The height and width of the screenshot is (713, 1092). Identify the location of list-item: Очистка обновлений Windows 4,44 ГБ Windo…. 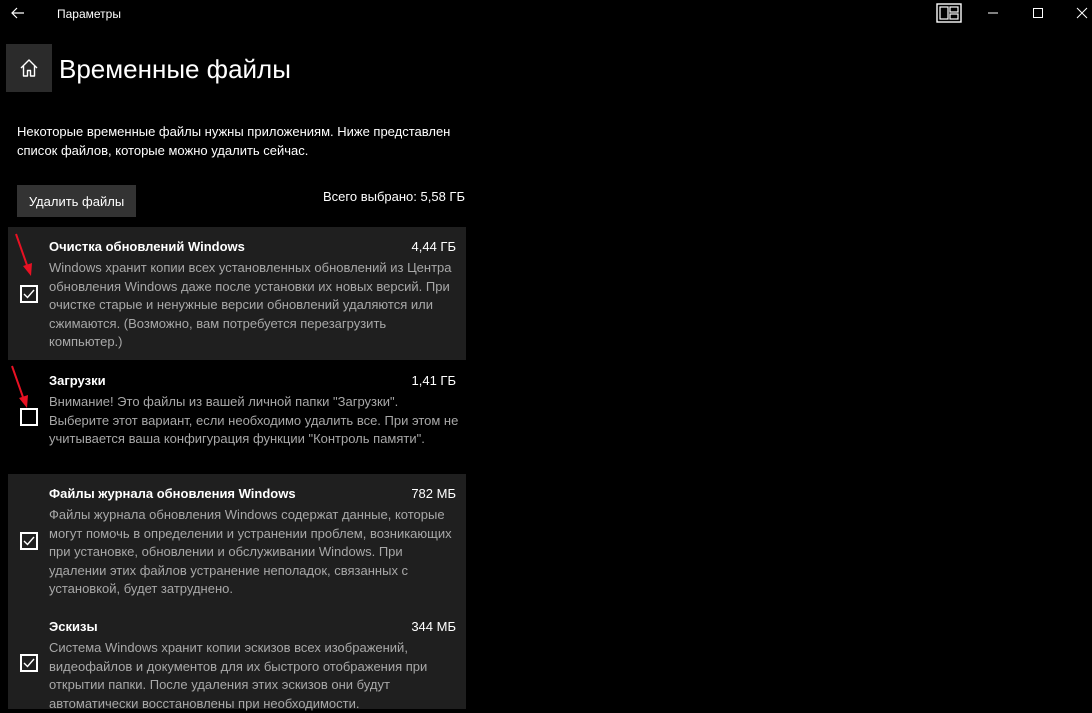
(237, 293).